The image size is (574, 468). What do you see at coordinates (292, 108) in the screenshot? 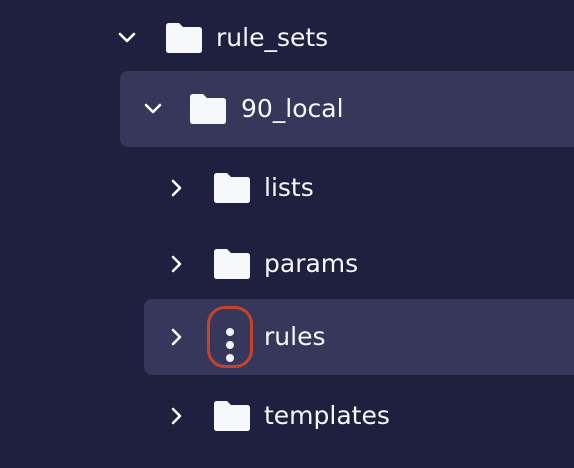
I see `tree-item-label: 90_local` at bounding box center [292, 108].